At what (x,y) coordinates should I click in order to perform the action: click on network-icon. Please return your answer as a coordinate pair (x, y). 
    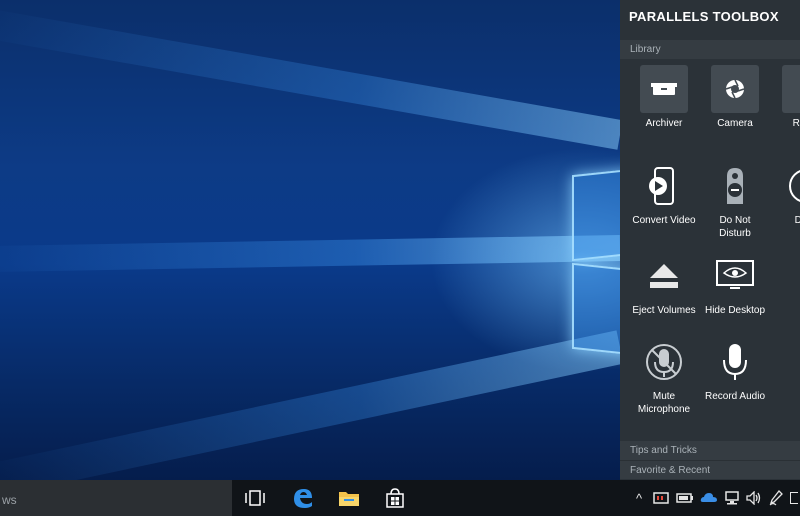
    Looking at the image, I should click on (732, 498).